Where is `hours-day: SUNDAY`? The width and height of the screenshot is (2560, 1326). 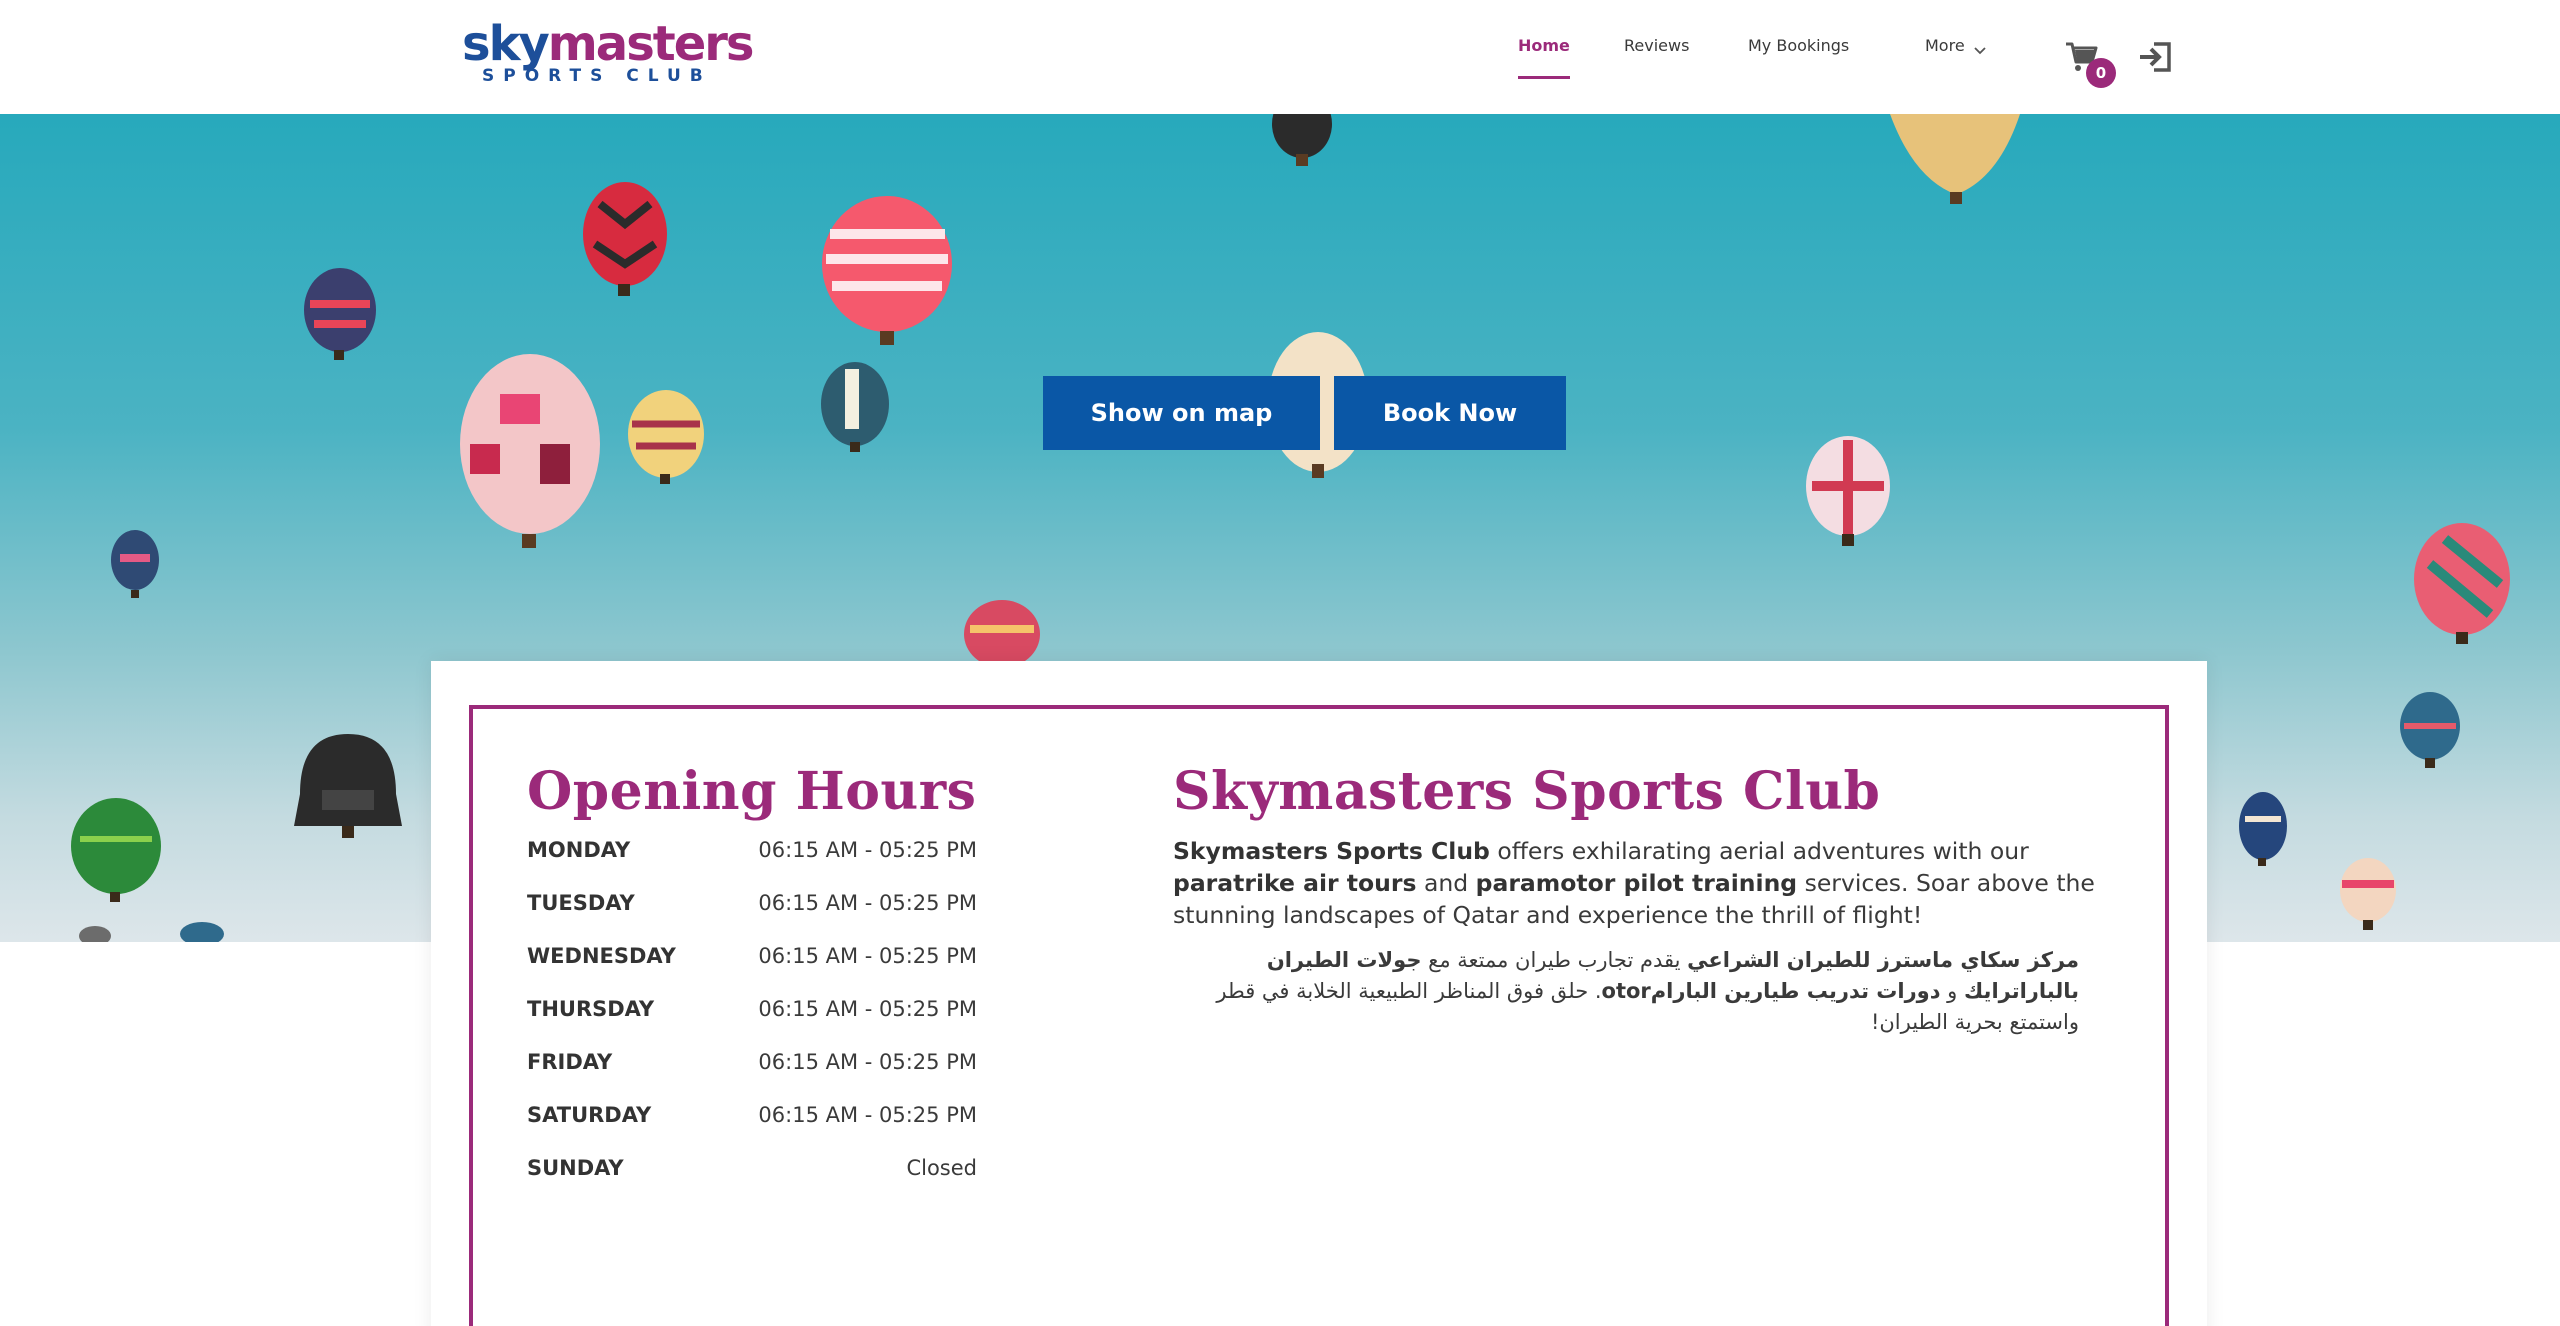 hours-day: SUNDAY is located at coordinates (575, 1168).